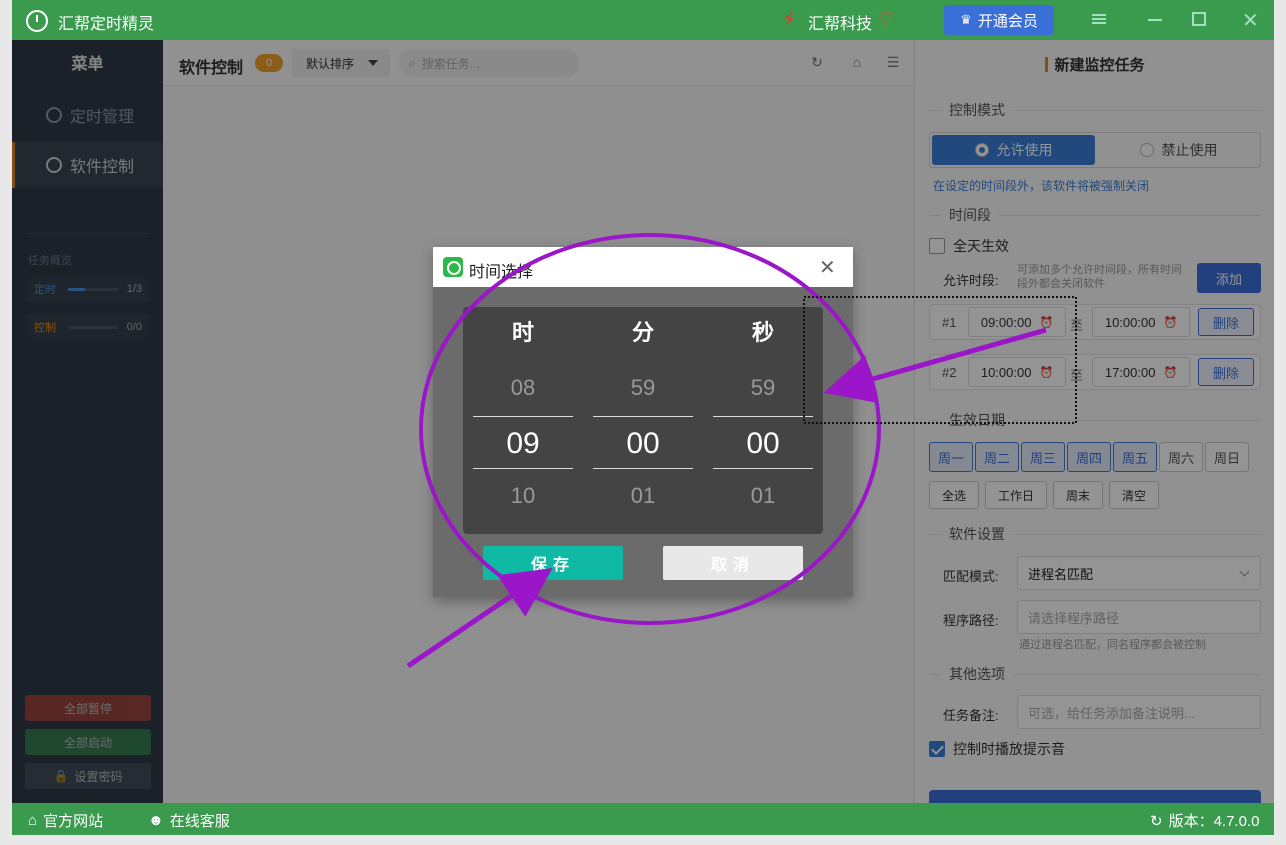  What do you see at coordinates (733, 563) in the screenshot?
I see `cancel-button: 取消` at bounding box center [733, 563].